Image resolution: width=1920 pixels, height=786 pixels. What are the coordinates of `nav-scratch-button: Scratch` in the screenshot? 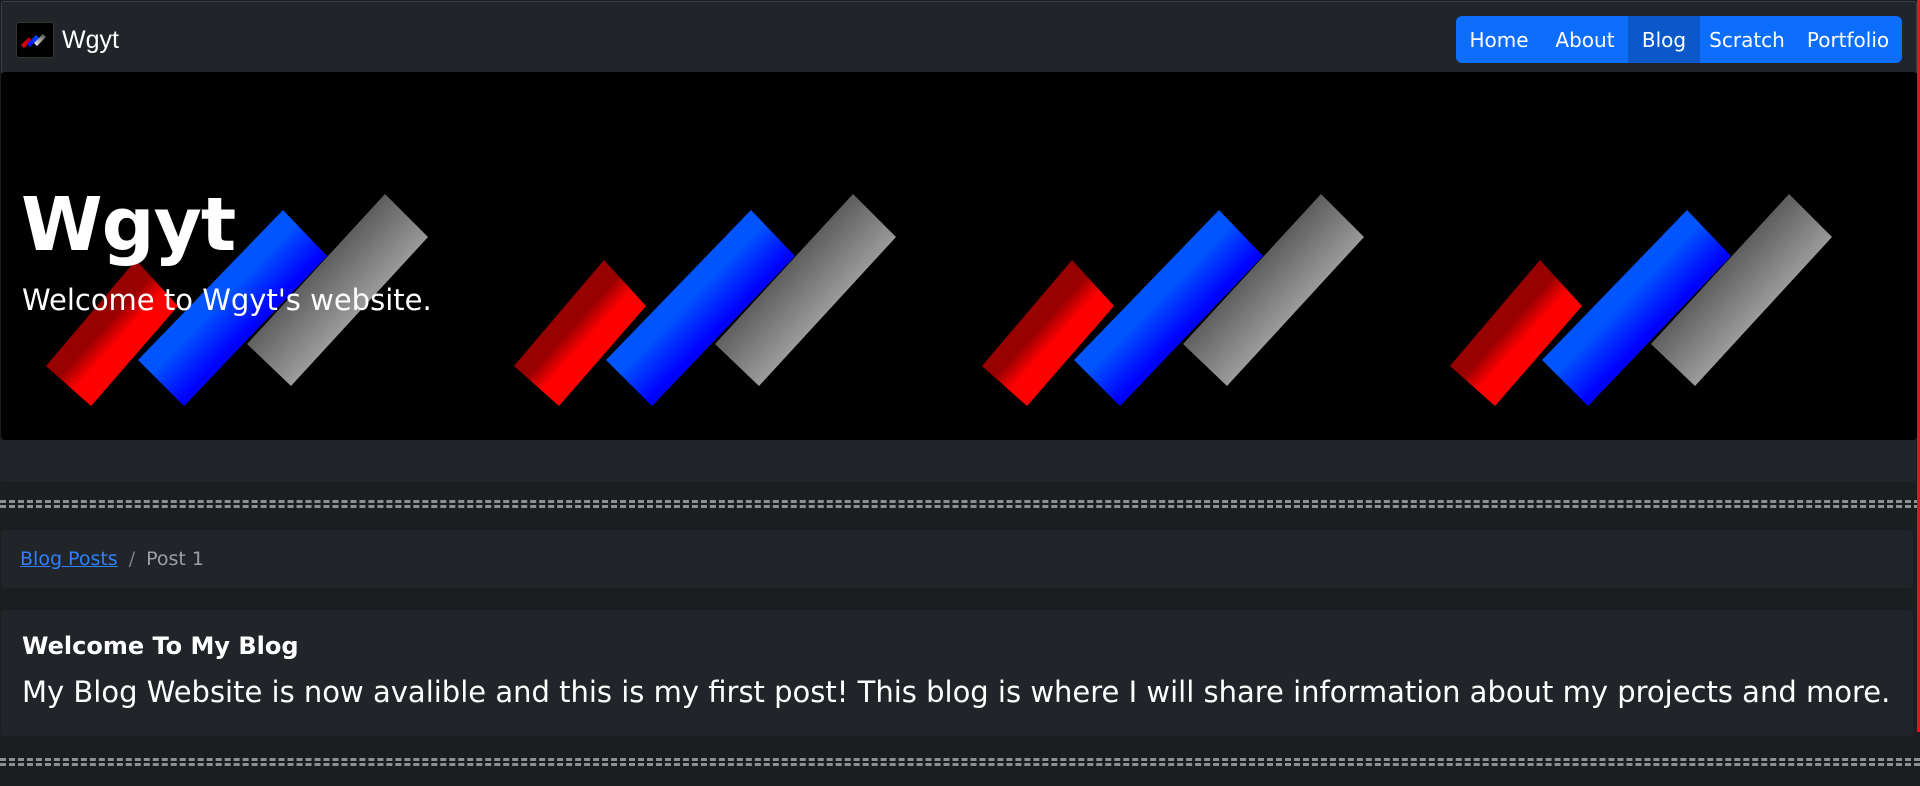 It's located at (1747, 39).